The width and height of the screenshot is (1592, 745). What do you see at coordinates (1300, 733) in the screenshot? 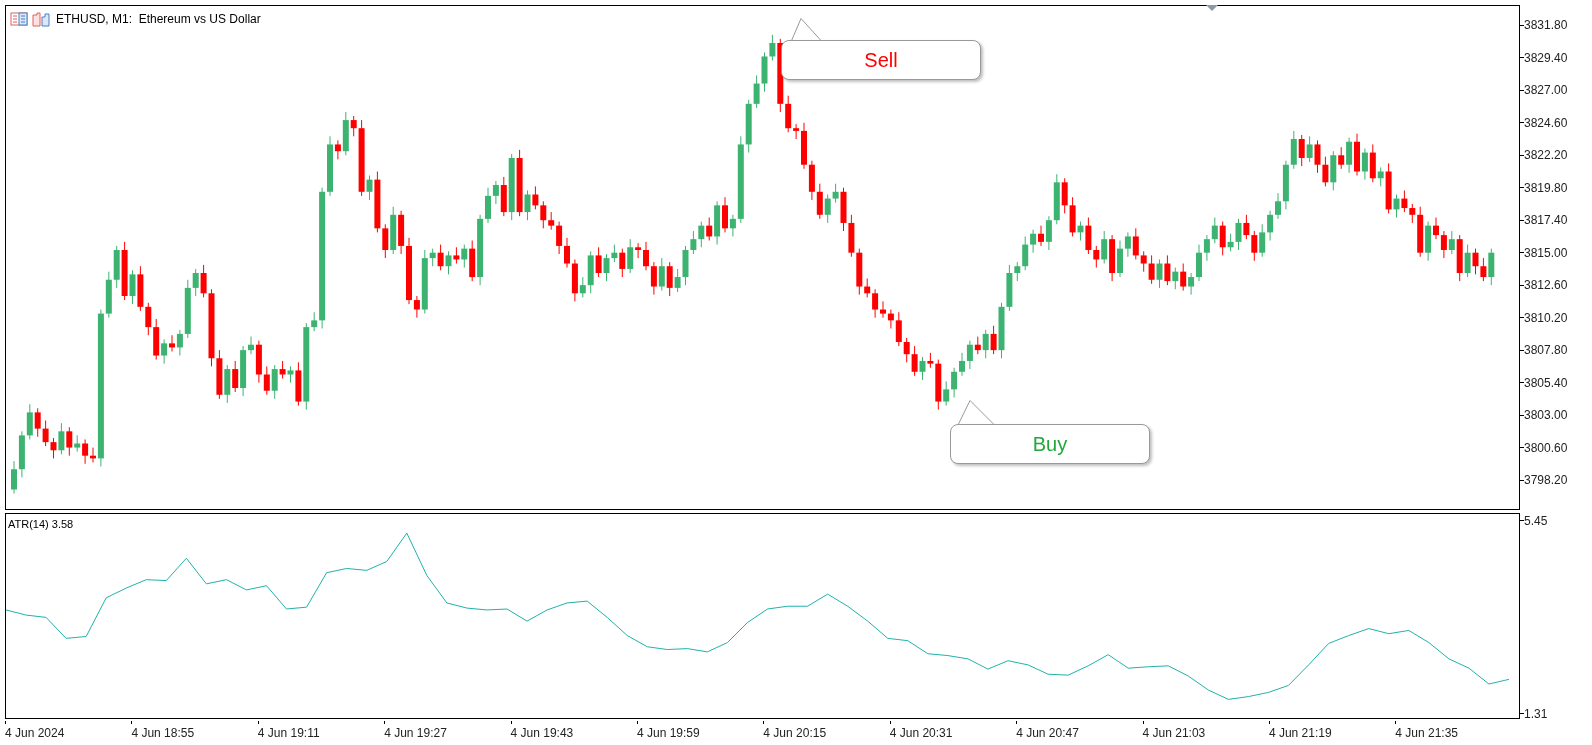
I see `time-axis-label: 4 Jun 21:19` at bounding box center [1300, 733].